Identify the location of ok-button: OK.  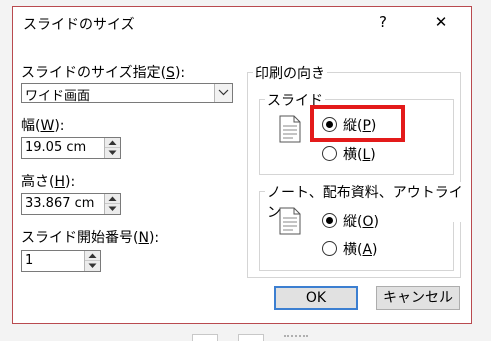
(316, 298).